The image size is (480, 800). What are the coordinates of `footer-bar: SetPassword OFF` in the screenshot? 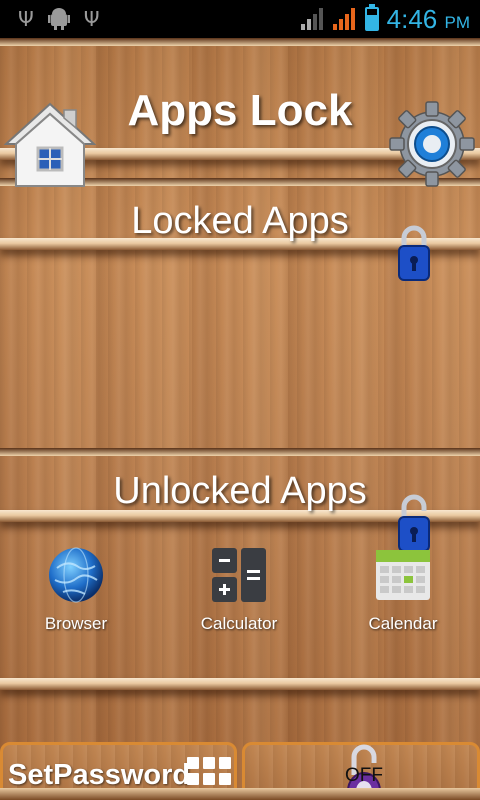 It's located at (240, 749).